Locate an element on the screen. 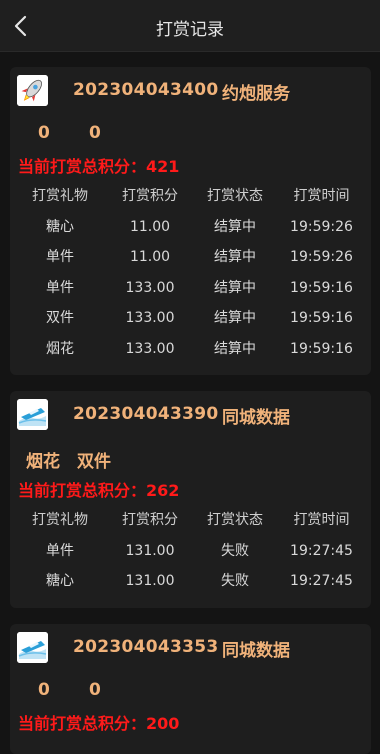 The image size is (380, 754). total-points-label: 当前打赏总积分：262 is located at coordinates (99, 490).